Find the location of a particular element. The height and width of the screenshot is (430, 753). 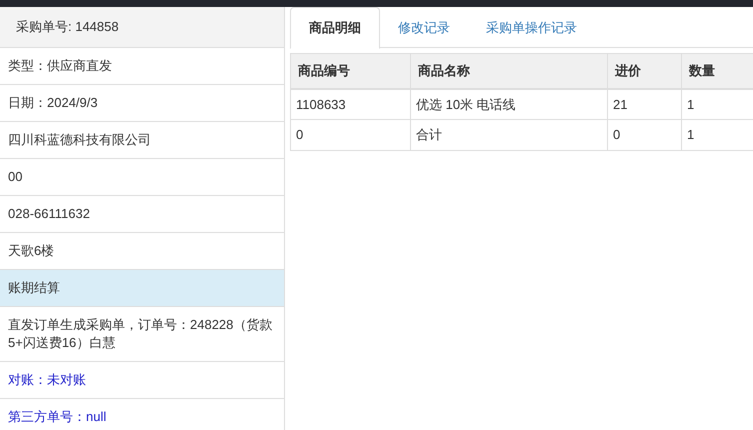

tab: 修改记录 is located at coordinates (424, 28).